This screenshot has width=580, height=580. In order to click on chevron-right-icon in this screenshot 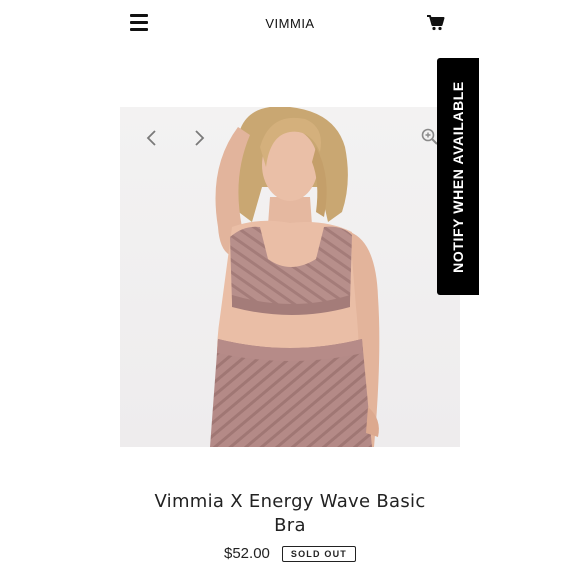, I will do `click(198, 138)`.